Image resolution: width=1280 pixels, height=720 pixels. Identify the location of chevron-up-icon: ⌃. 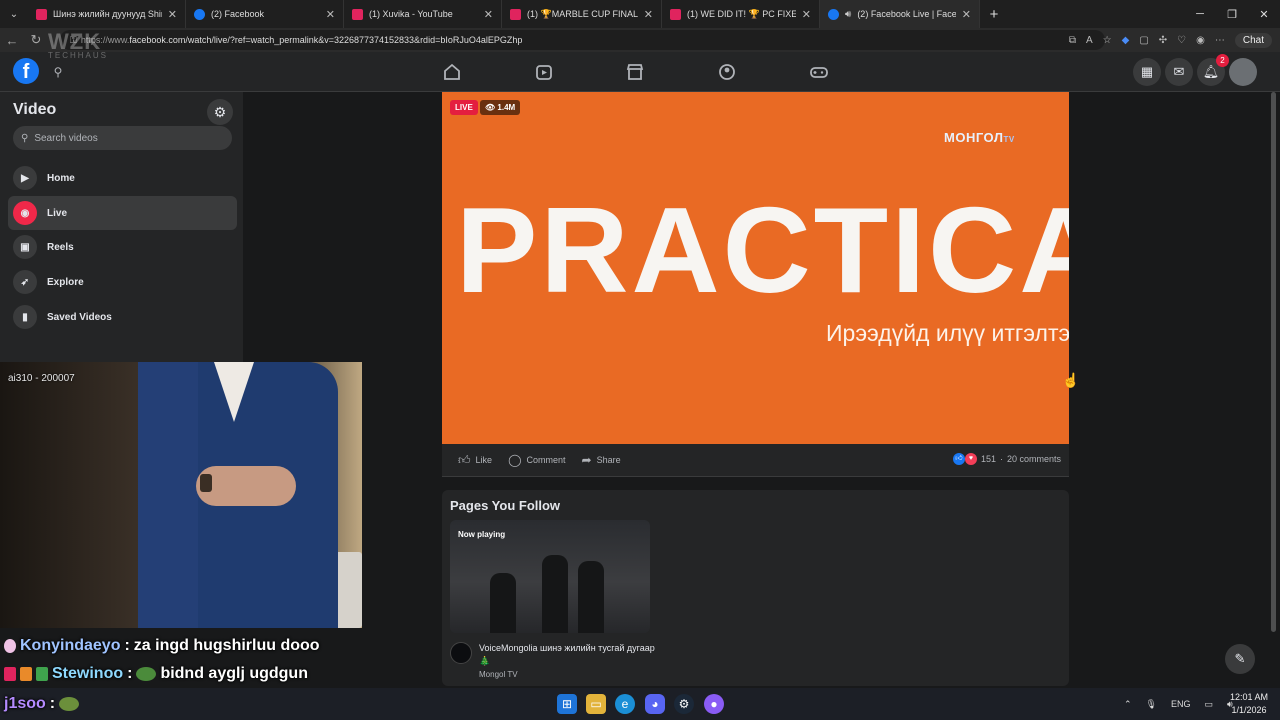
(1128, 704).